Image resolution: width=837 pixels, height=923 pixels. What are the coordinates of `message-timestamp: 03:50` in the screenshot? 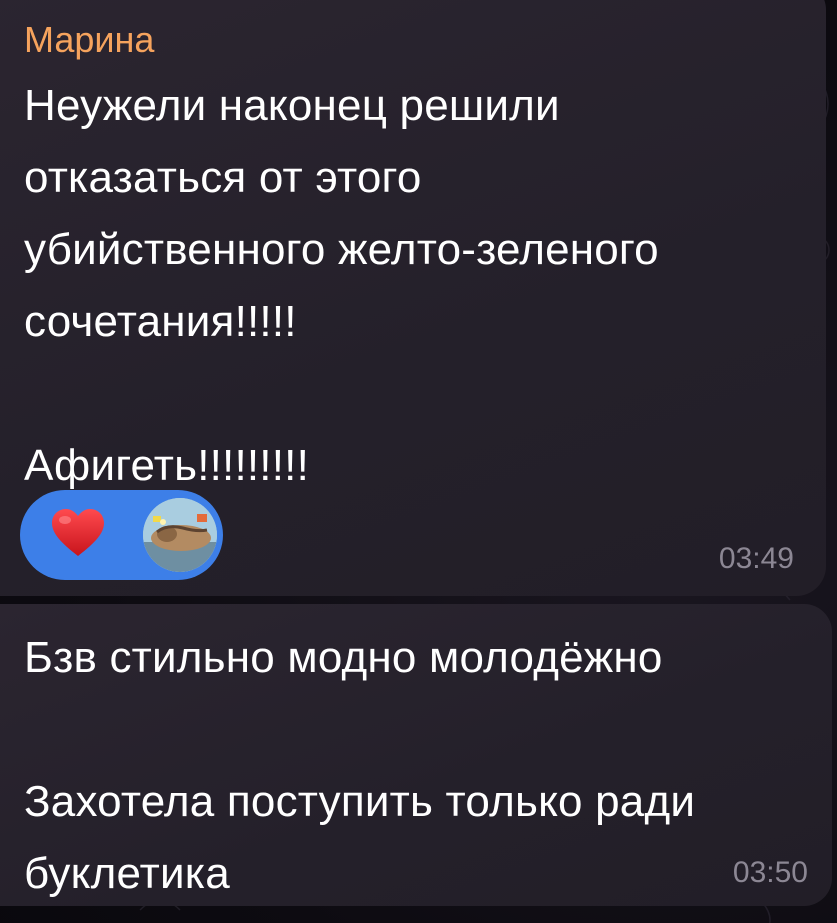 It's located at (770, 872).